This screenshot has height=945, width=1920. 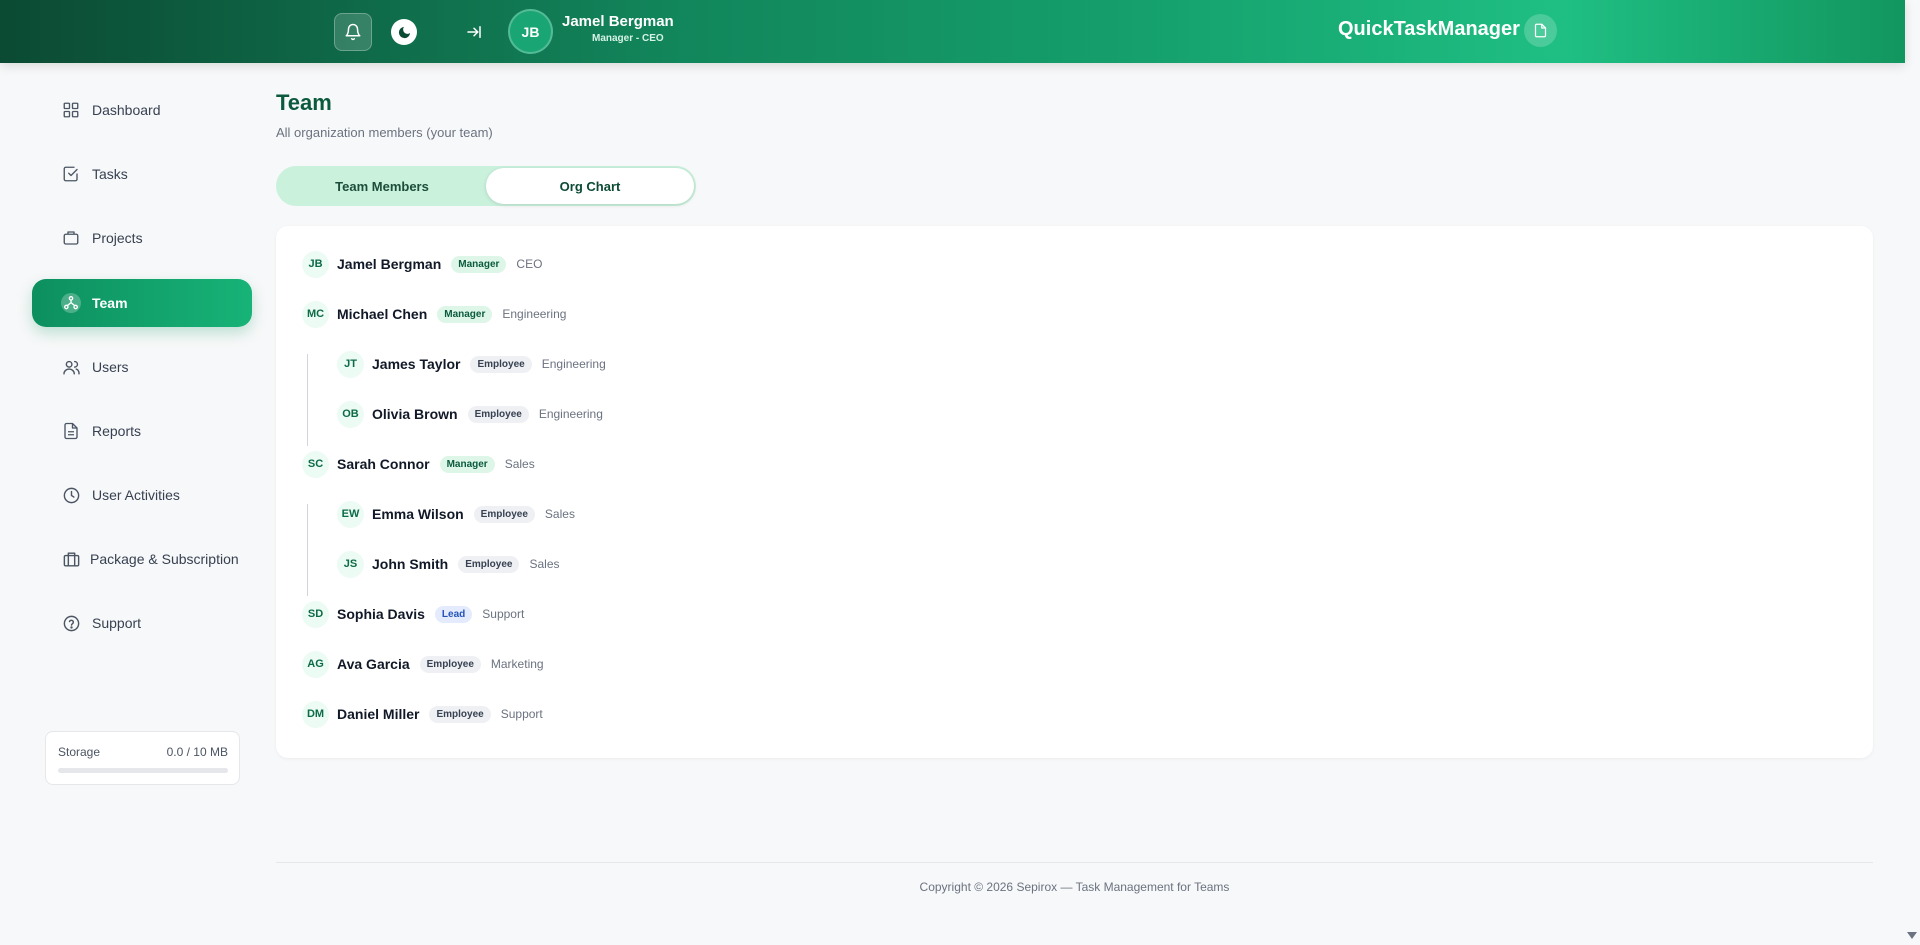 What do you see at coordinates (383, 464) in the screenshot?
I see `member-name: Sarah Connor` at bounding box center [383, 464].